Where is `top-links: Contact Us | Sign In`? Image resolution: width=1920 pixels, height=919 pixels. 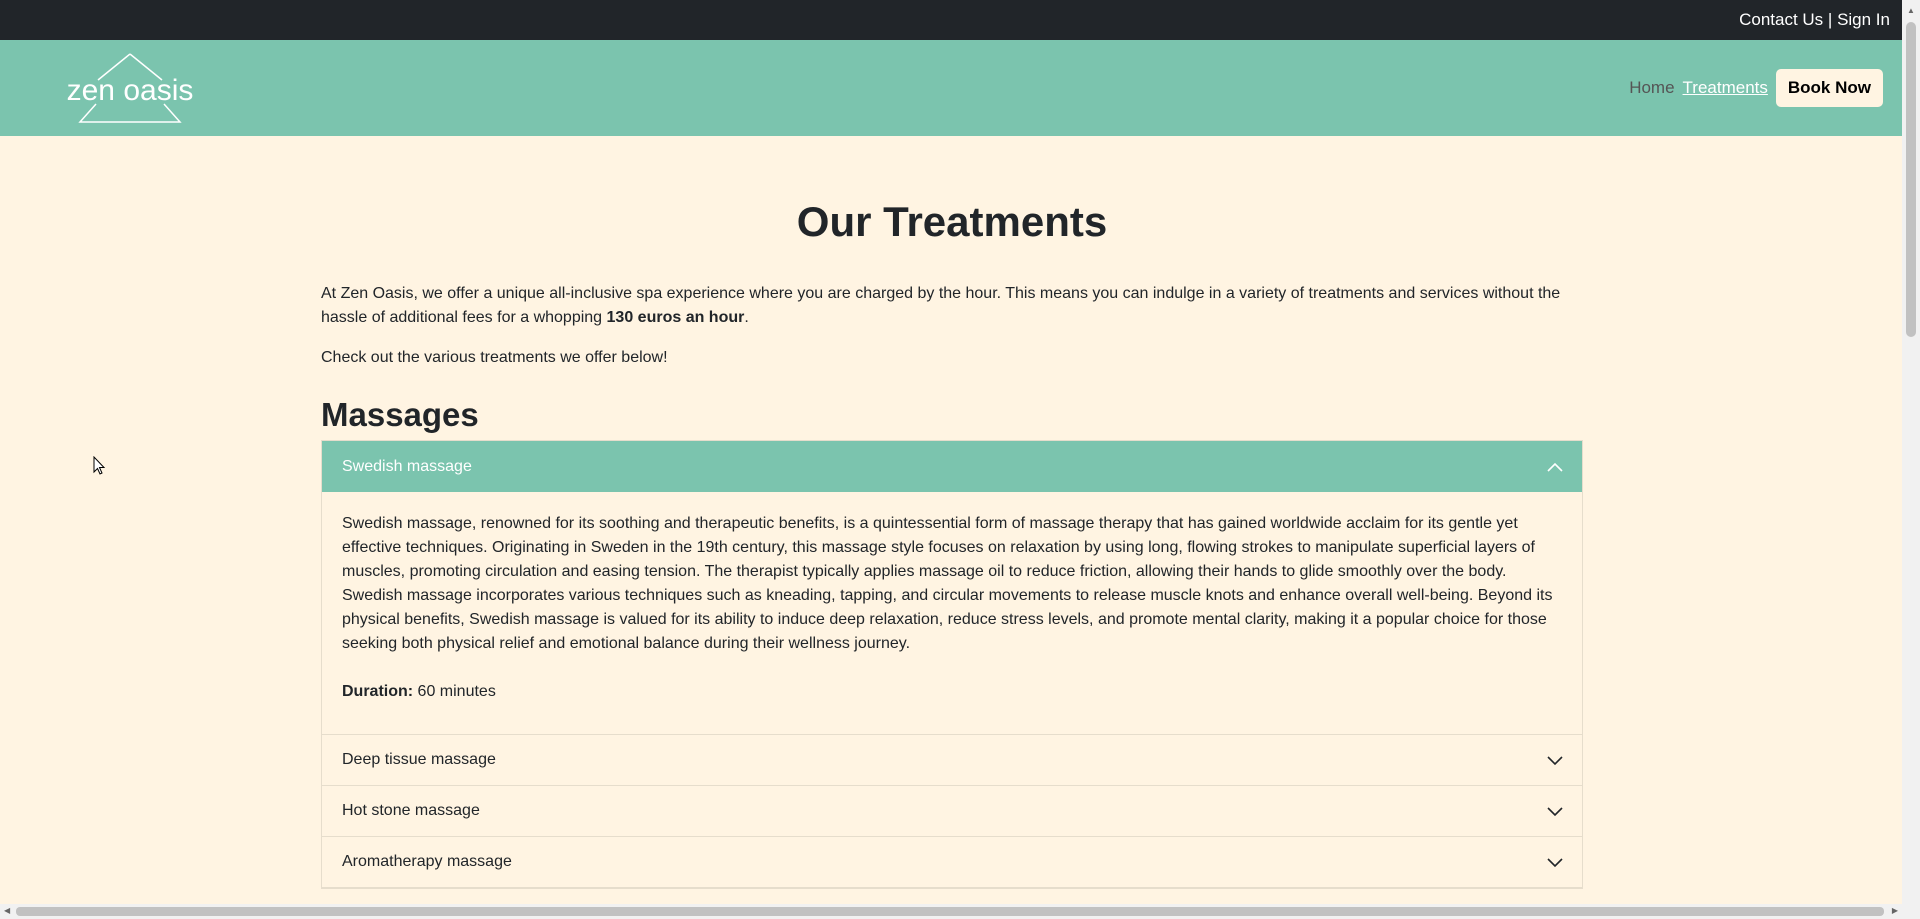
top-links: Contact Us | Sign In is located at coordinates (1814, 20).